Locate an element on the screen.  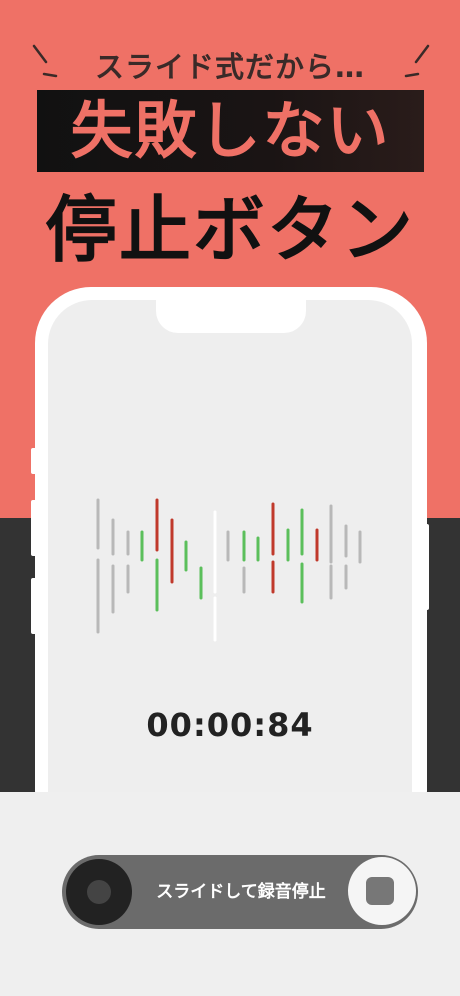
phone-notch is located at coordinates (231, 315).